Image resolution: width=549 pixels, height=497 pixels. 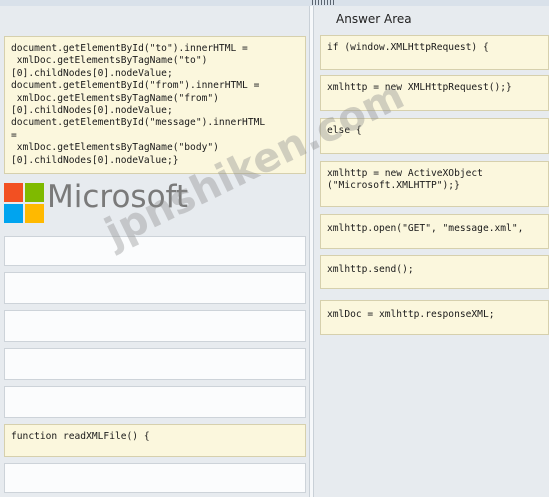 I want to click on answer-area-header: Answer Area, so click(x=431, y=19).